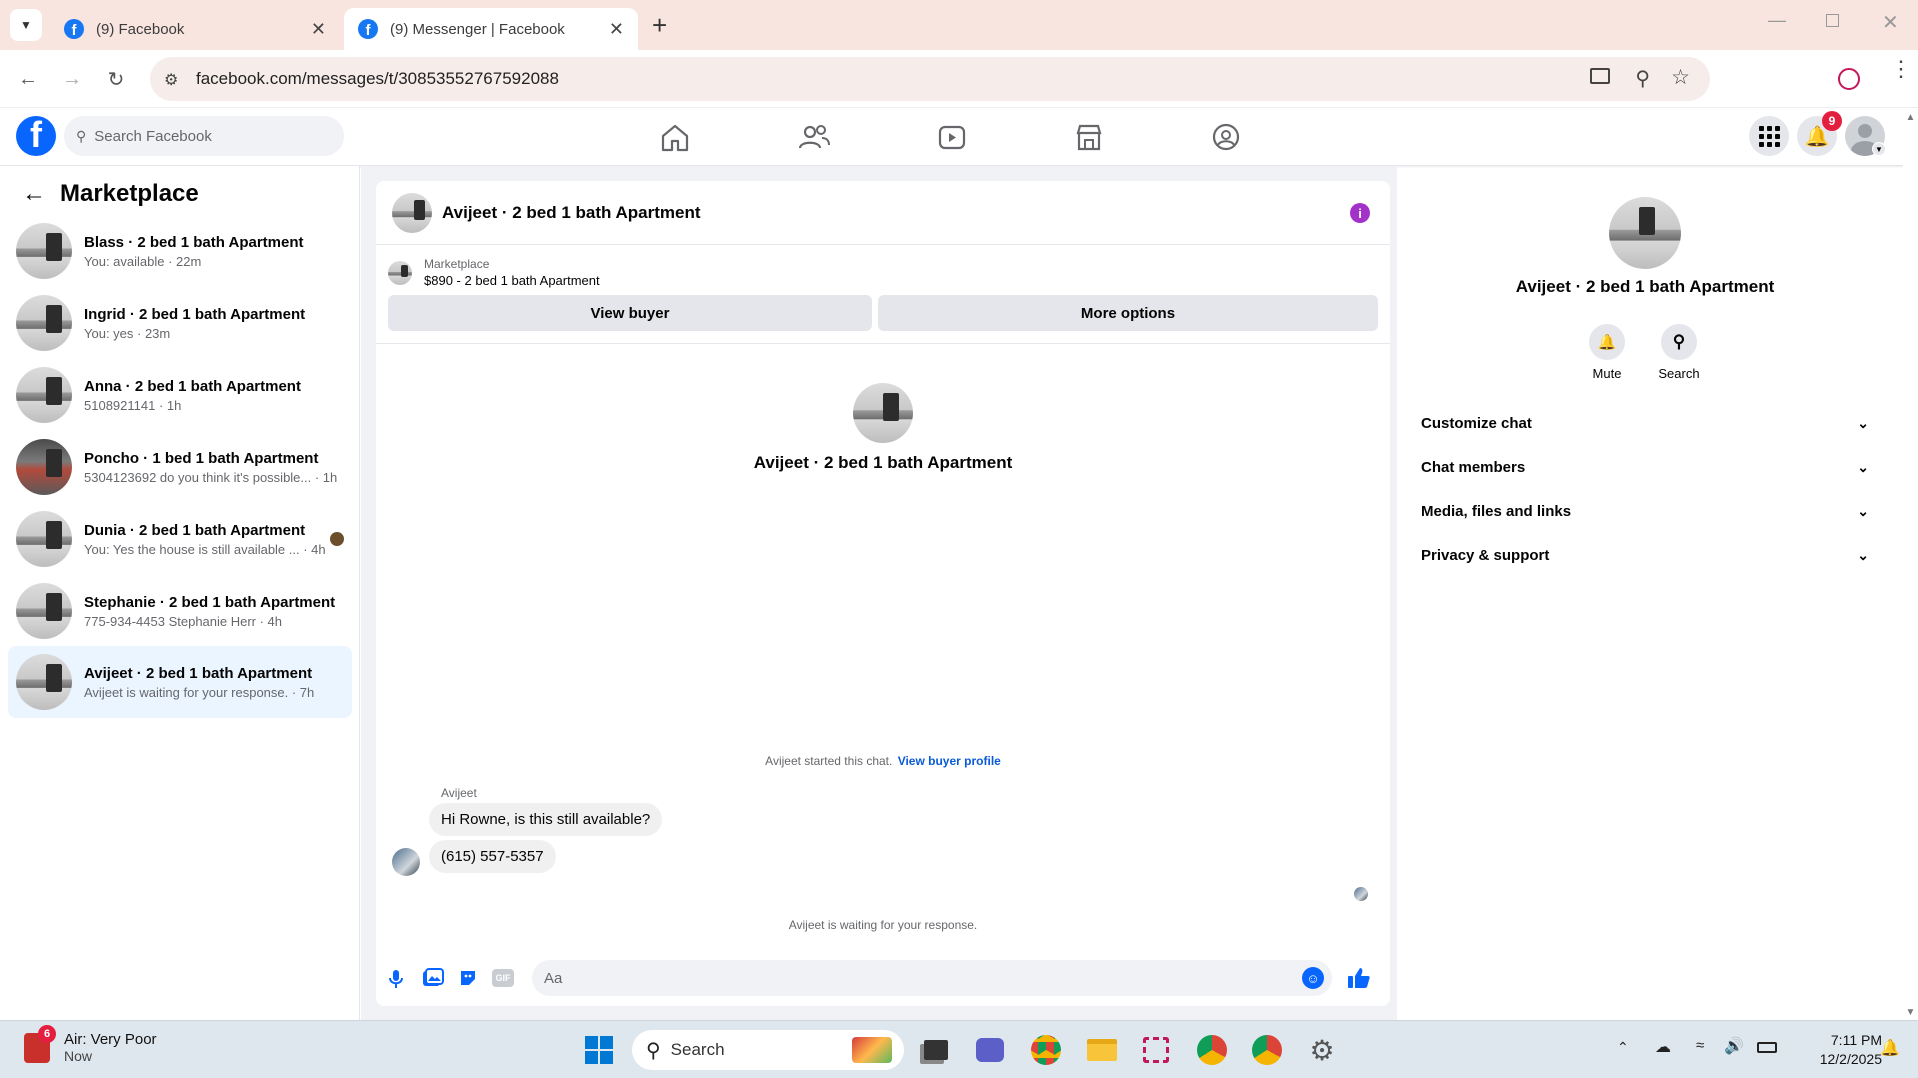  What do you see at coordinates (1046, 1050) in the screenshot?
I see `chrome-icon` at bounding box center [1046, 1050].